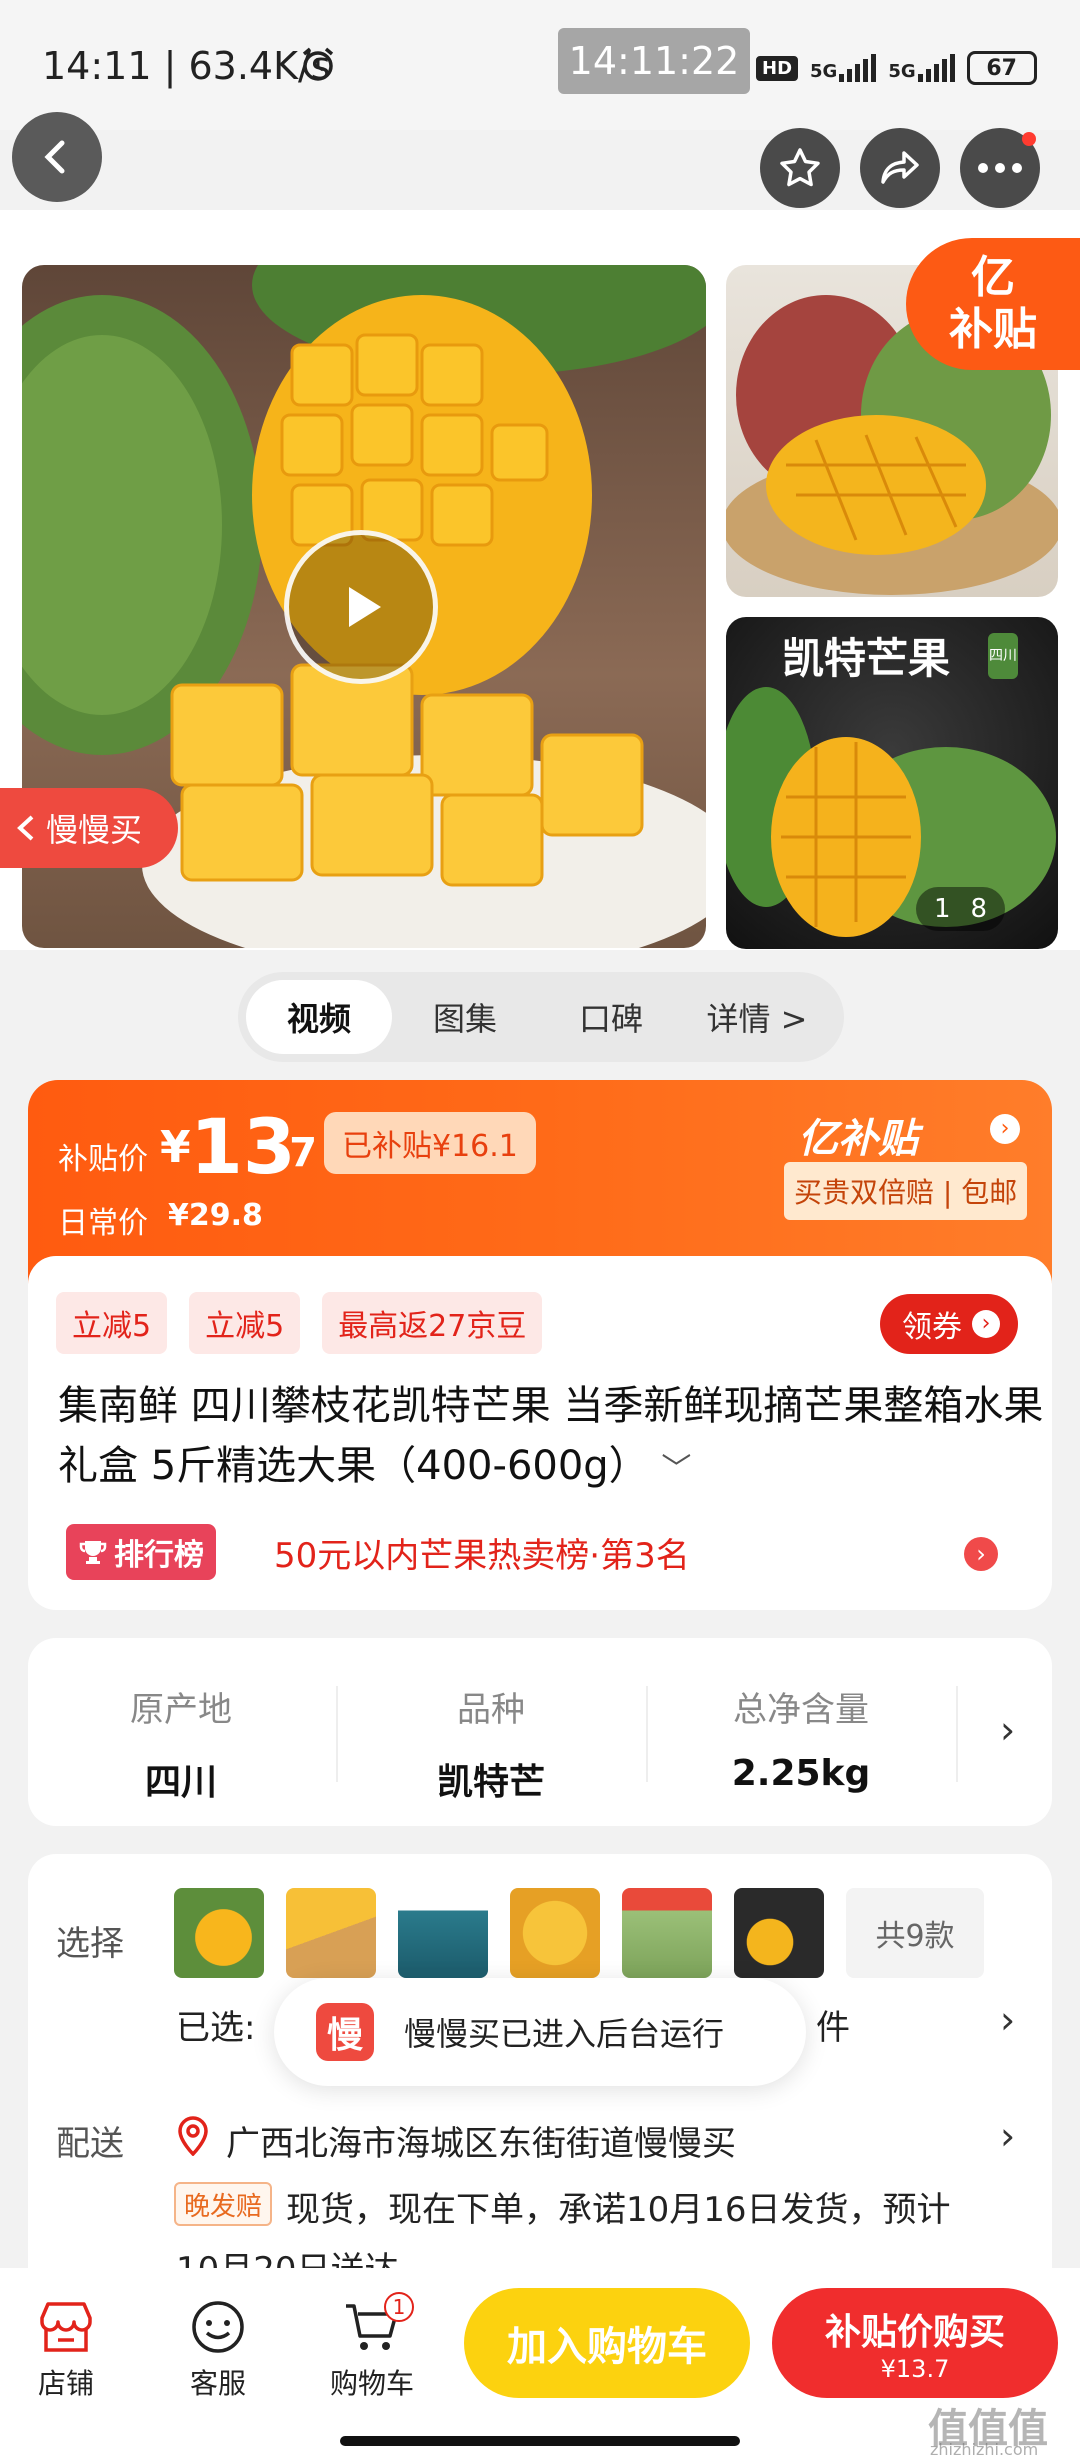 The image size is (1080, 2460). What do you see at coordinates (365, 607) in the screenshot?
I see `play-icon` at bounding box center [365, 607].